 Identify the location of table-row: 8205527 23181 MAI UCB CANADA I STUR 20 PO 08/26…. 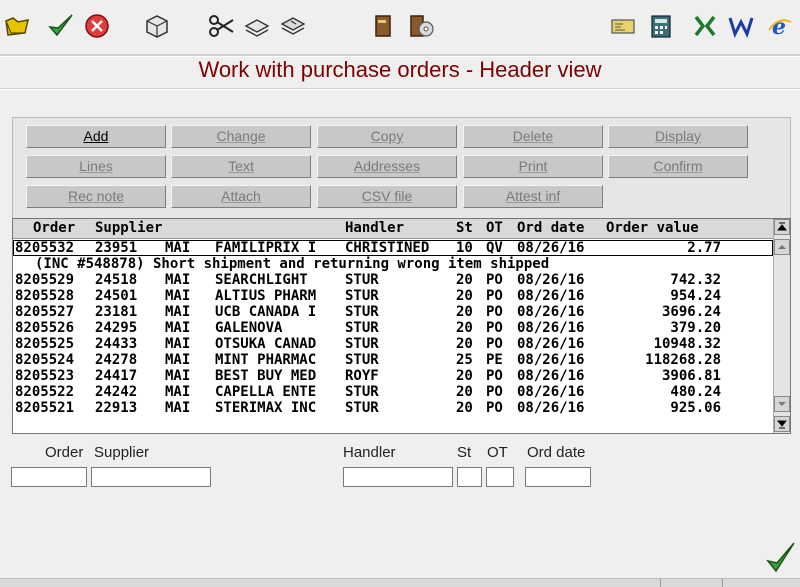
(393, 312).